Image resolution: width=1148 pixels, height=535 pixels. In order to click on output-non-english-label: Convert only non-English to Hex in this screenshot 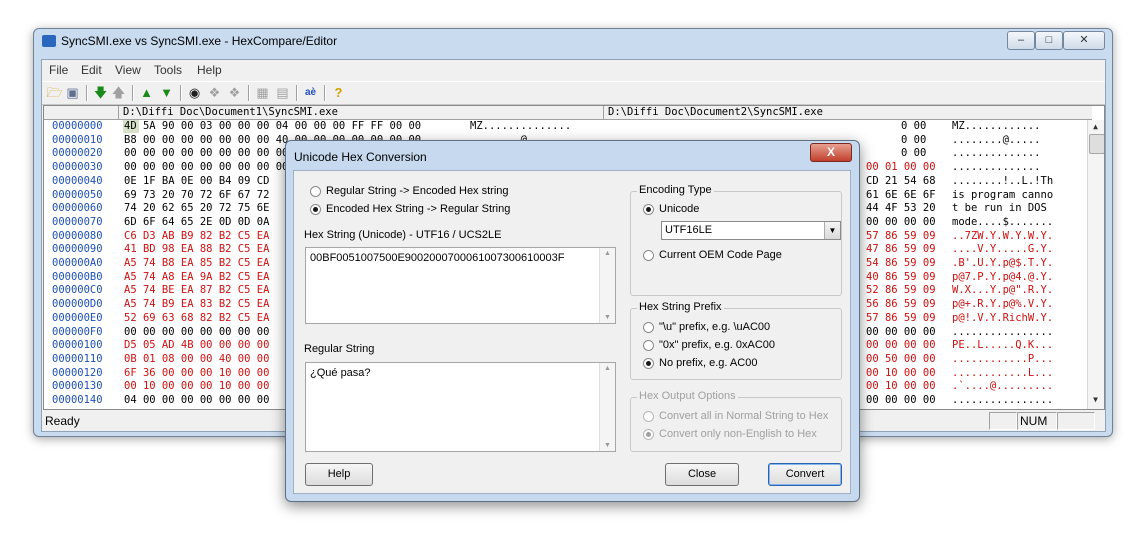, I will do `click(738, 434)`.